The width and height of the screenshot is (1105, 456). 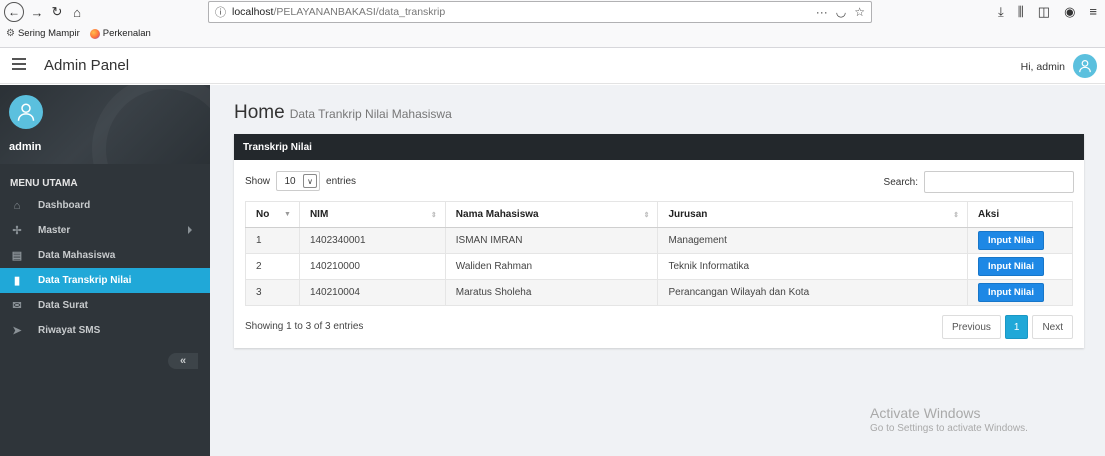 What do you see at coordinates (971, 327) in the screenshot?
I see `pagination-previous: Previous` at bounding box center [971, 327].